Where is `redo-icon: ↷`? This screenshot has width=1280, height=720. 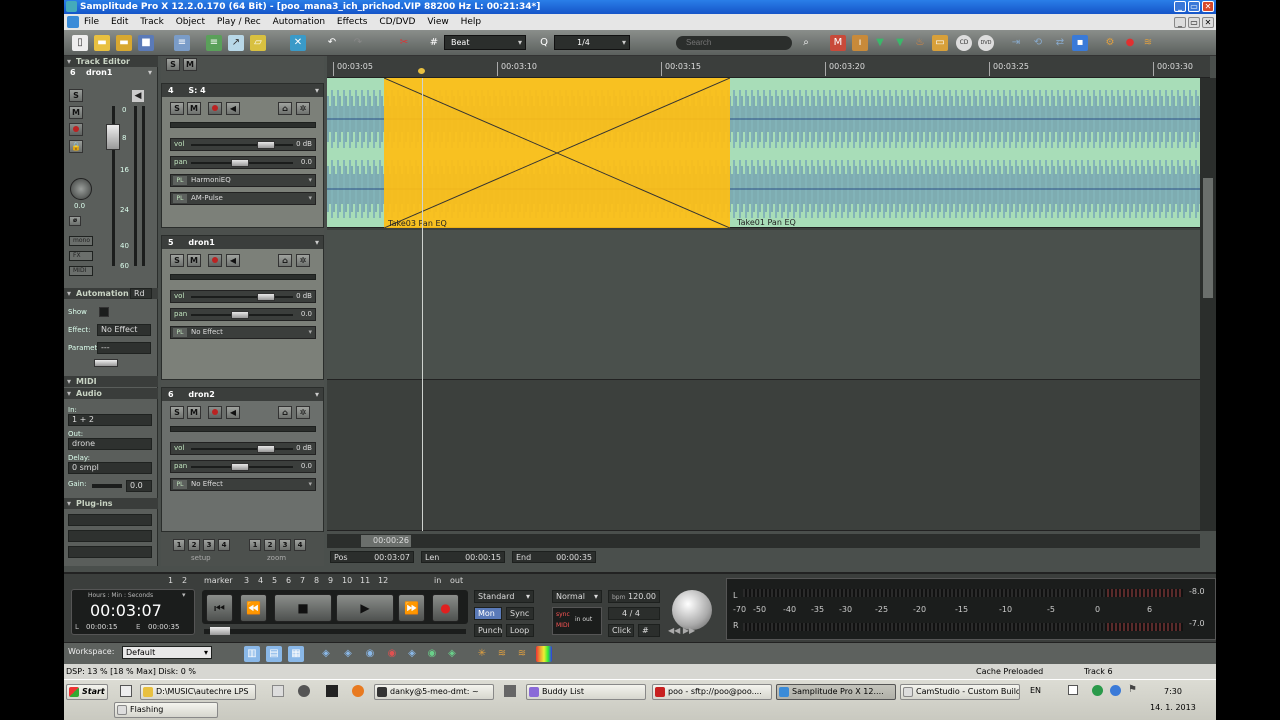 redo-icon: ↷ is located at coordinates (358, 43).